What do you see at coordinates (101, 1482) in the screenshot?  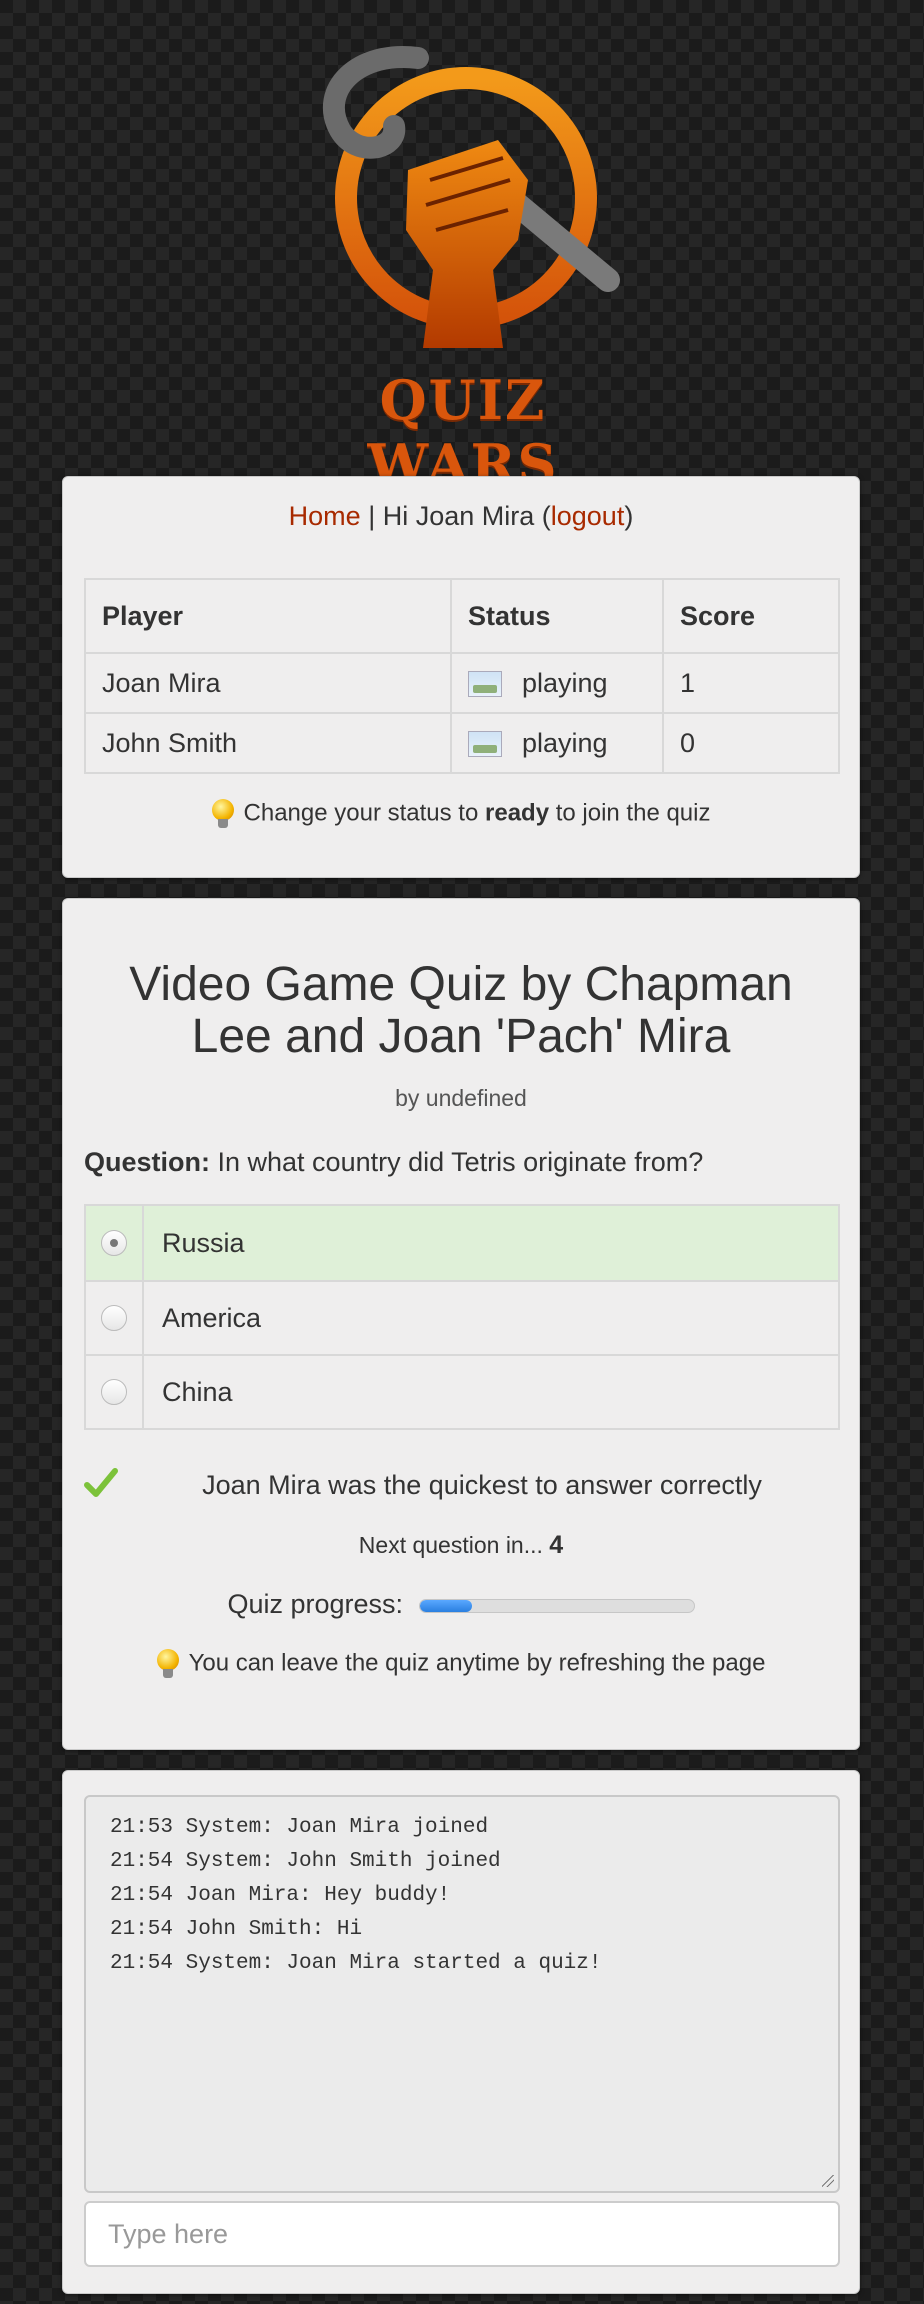 I see `checkmark-icon` at bounding box center [101, 1482].